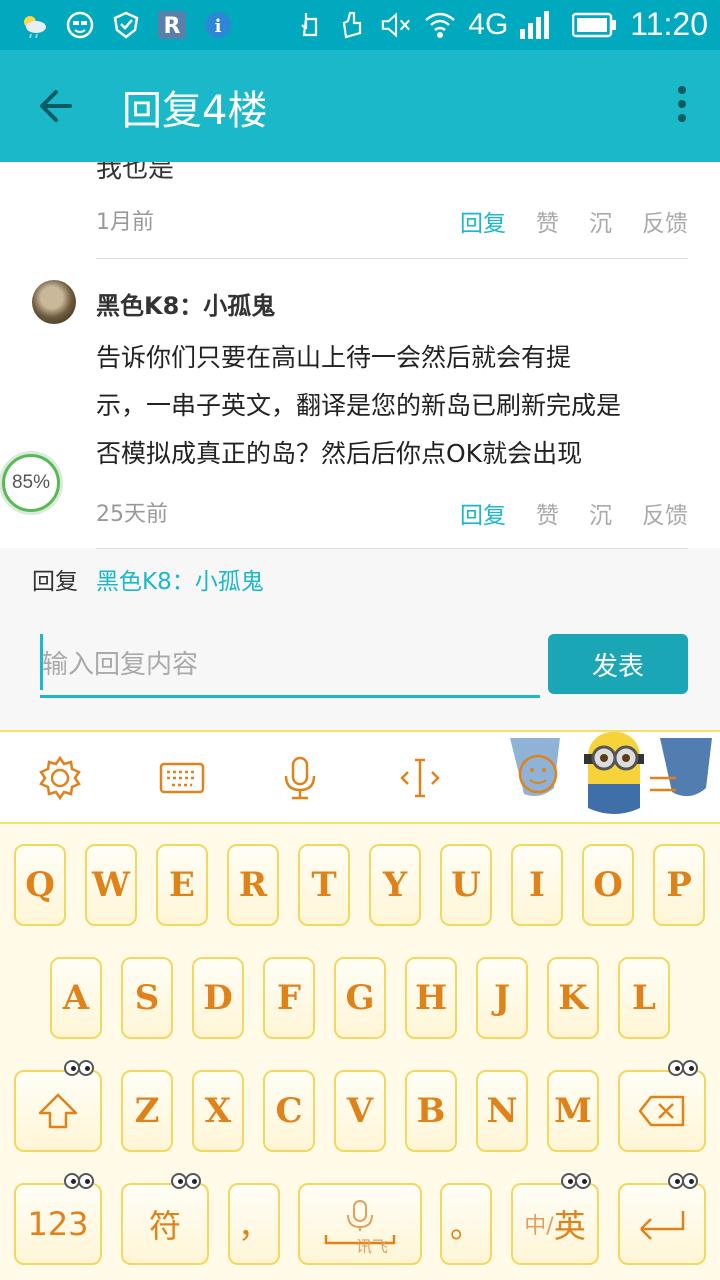 The height and width of the screenshot is (1280, 720). Describe the element at coordinates (164, 1226) in the screenshot. I see `symbols-key-label: 符` at that location.